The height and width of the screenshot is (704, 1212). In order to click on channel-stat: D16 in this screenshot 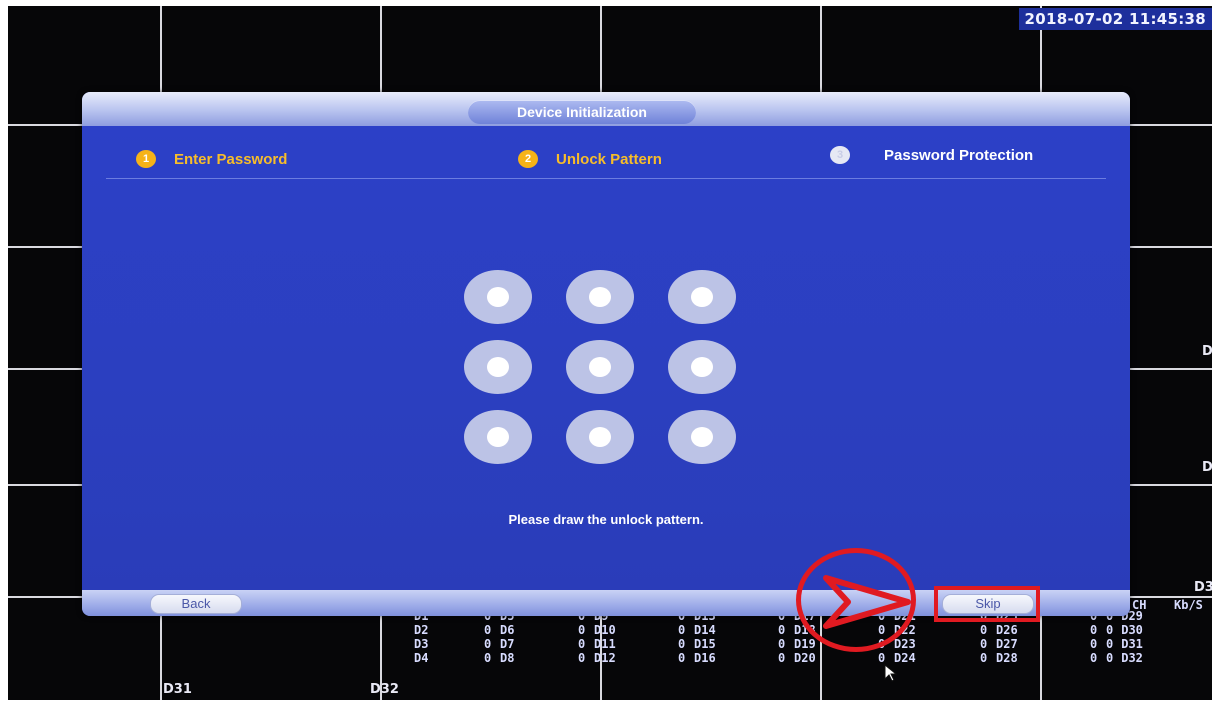, I will do `click(709, 658)`.